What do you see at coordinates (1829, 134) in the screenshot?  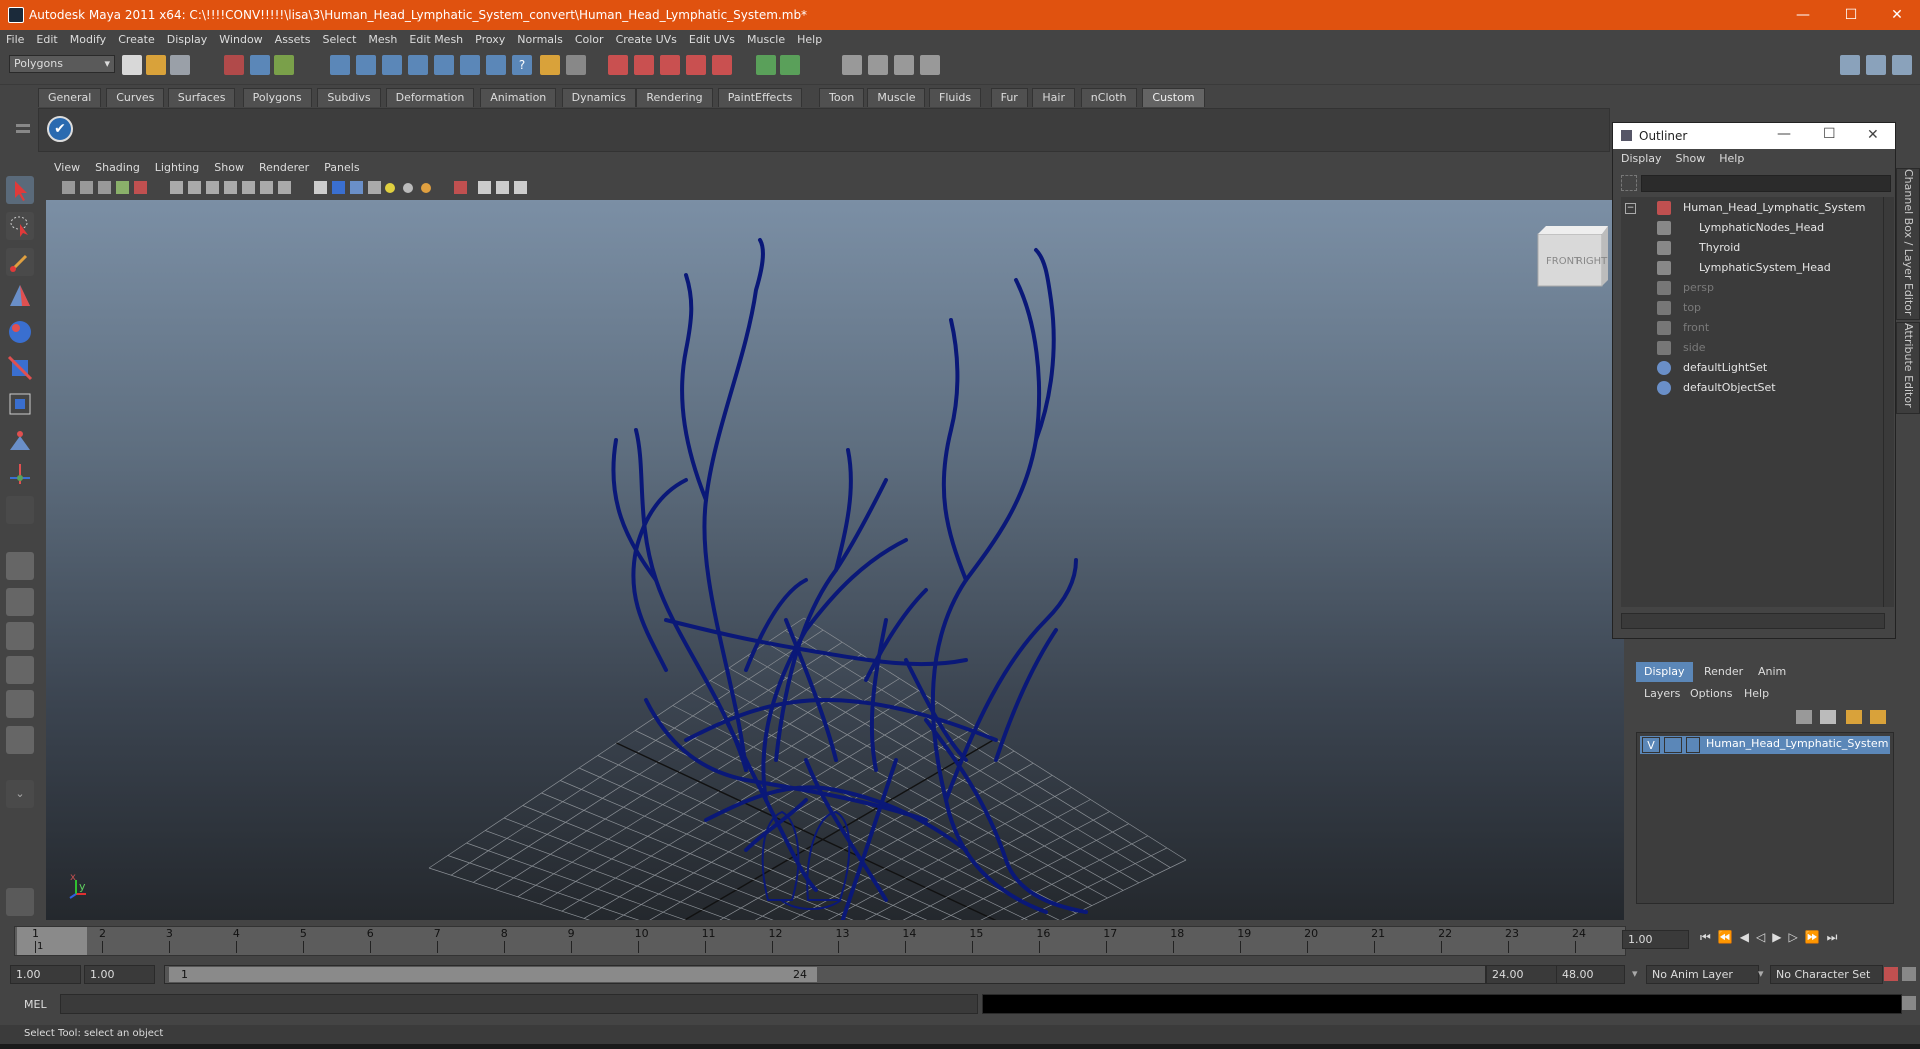 I see `outliner-maximize-button: ☐` at bounding box center [1829, 134].